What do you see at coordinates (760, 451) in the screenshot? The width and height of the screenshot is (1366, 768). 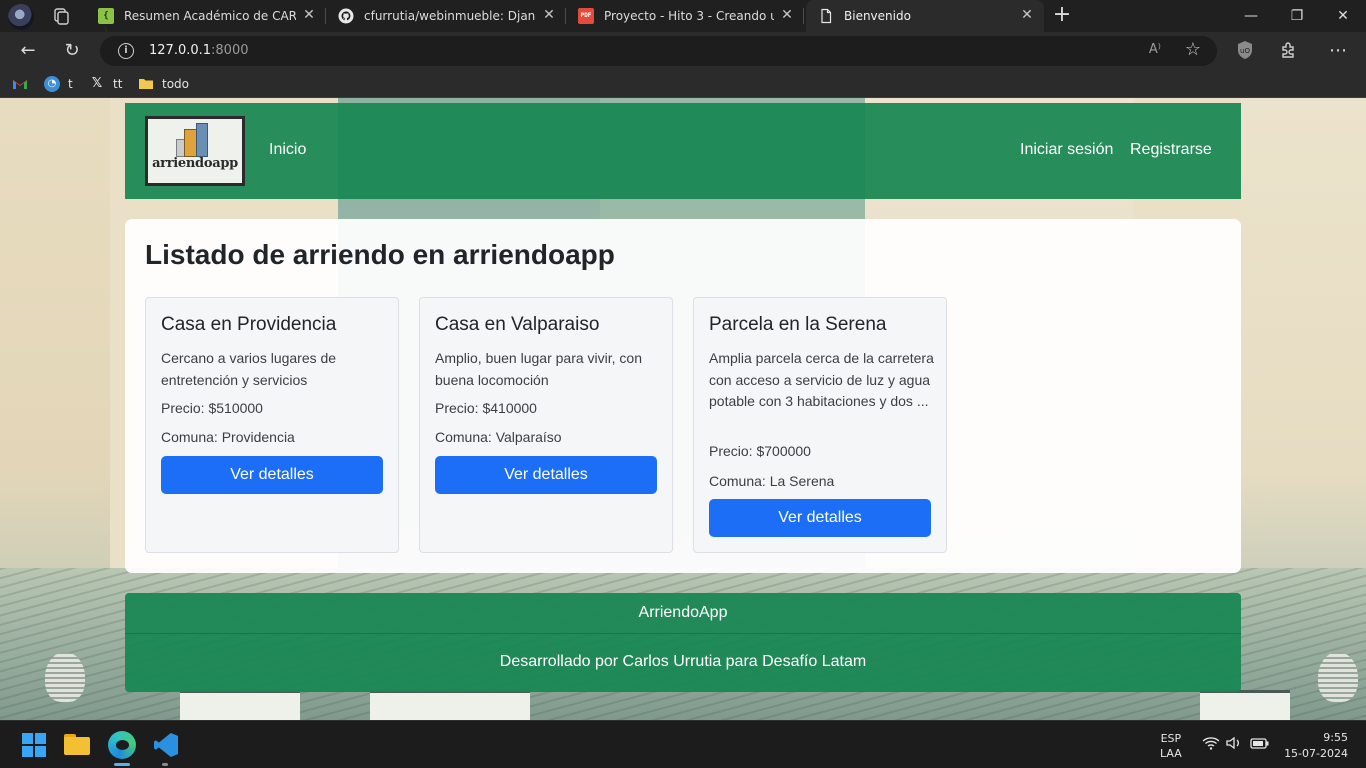 I see `property-price: Precio: $700000` at bounding box center [760, 451].